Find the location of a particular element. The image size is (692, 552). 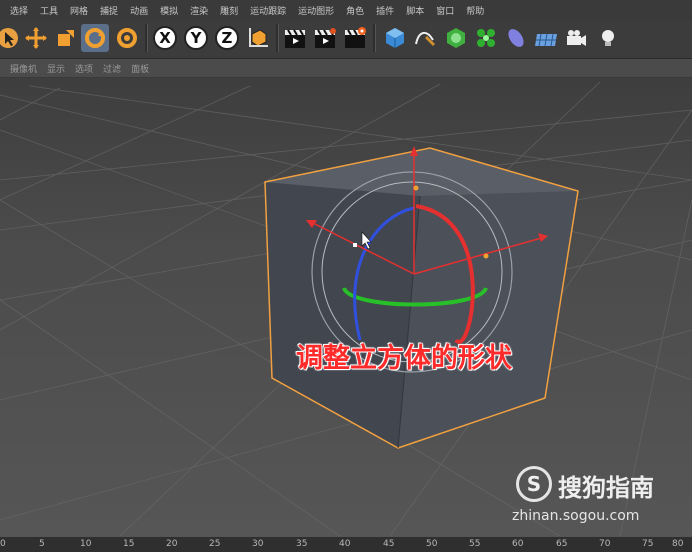

watermark-brand: 搜狗指南 is located at coordinates (606, 488).